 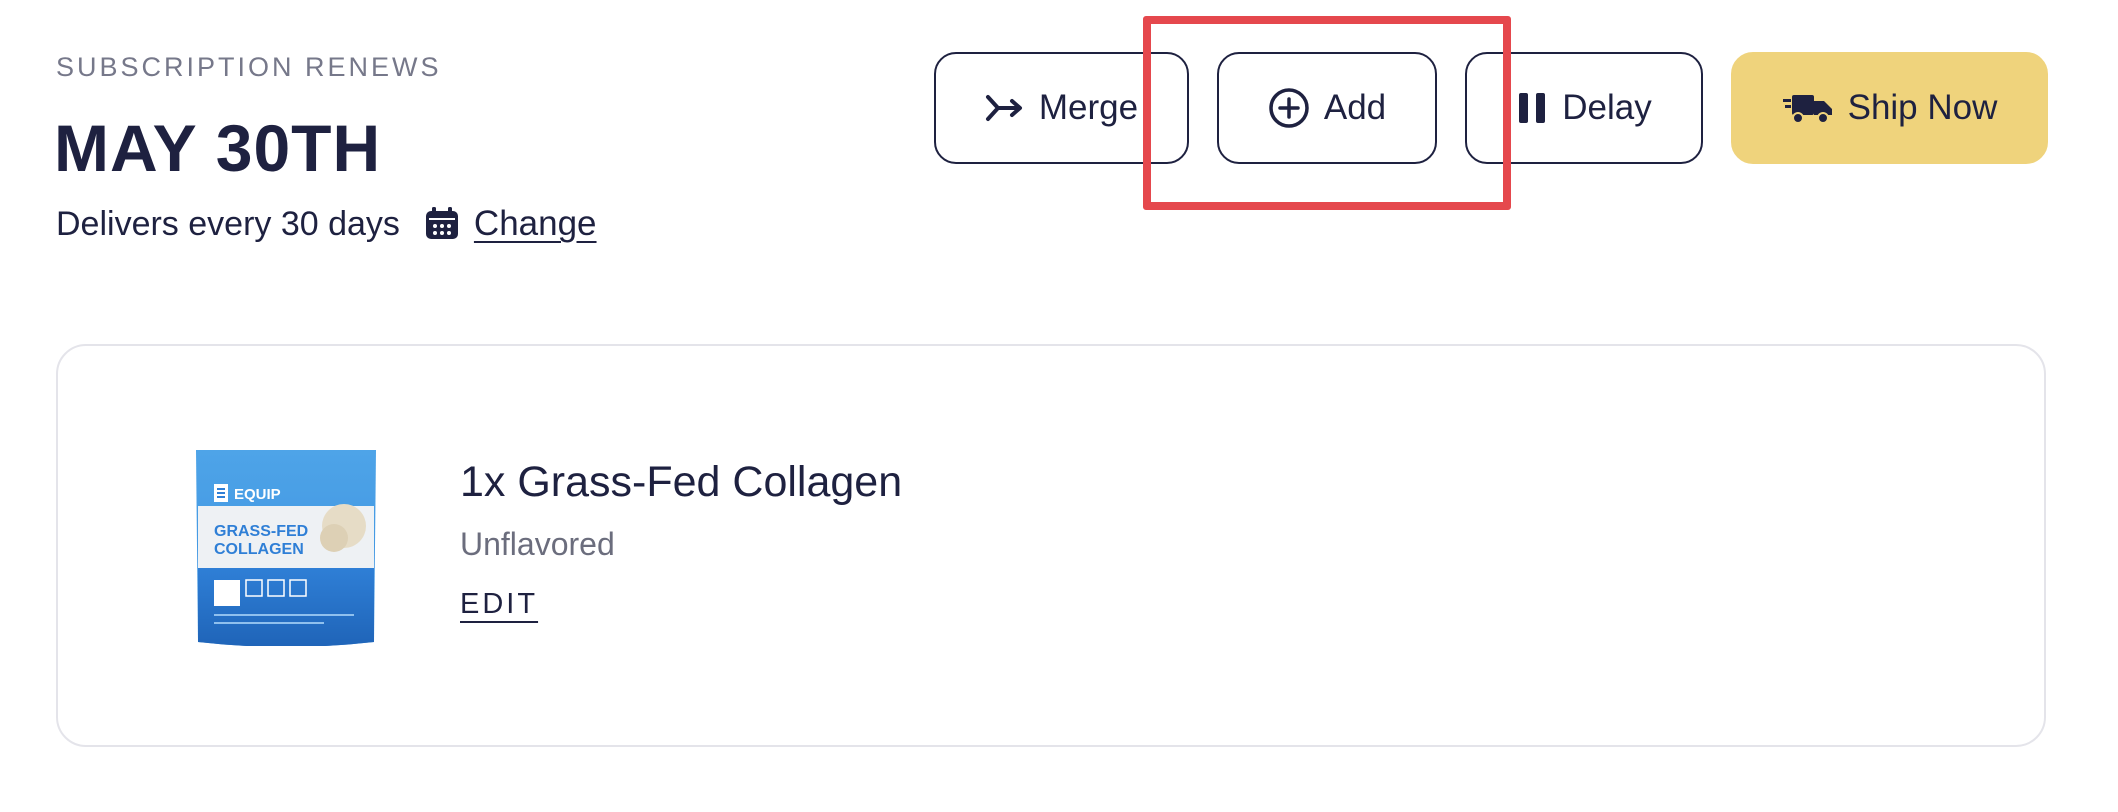 I want to click on calendar-icon, so click(x=442, y=224).